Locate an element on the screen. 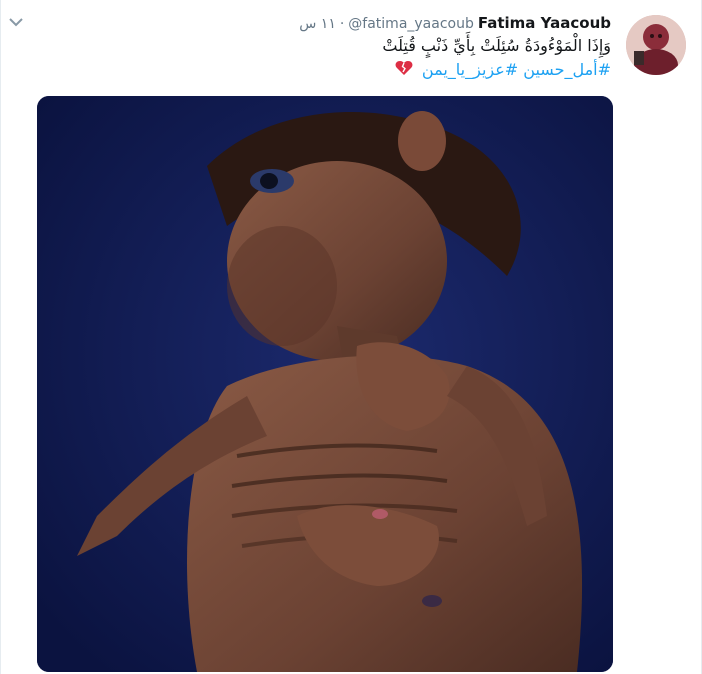 This screenshot has height=674, width=702. tweet-header: Fatima Yaacoub @fatima_yaacoub · ١١ س is located at coordinates (455, 23).